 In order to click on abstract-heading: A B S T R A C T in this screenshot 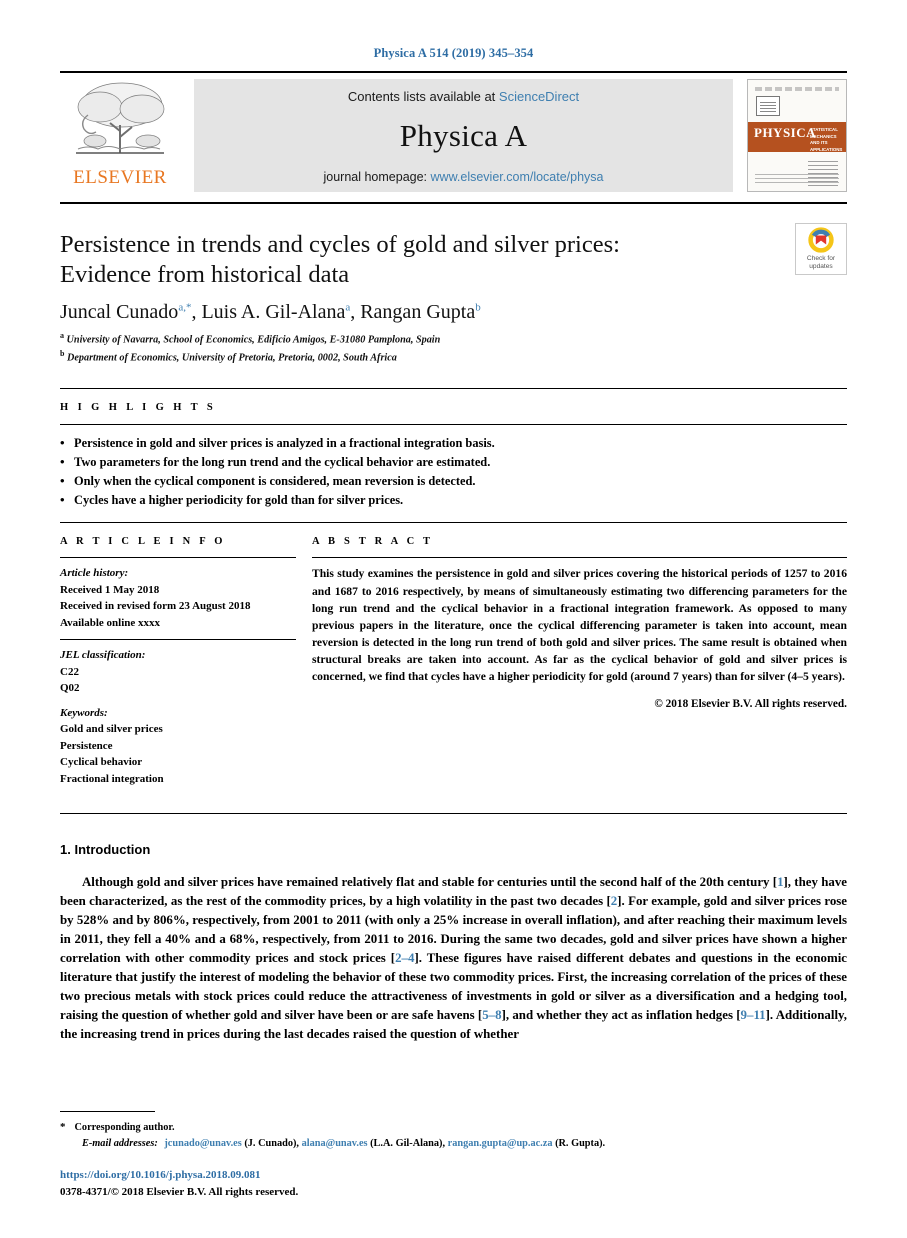, I will do `click(373, 542)`.